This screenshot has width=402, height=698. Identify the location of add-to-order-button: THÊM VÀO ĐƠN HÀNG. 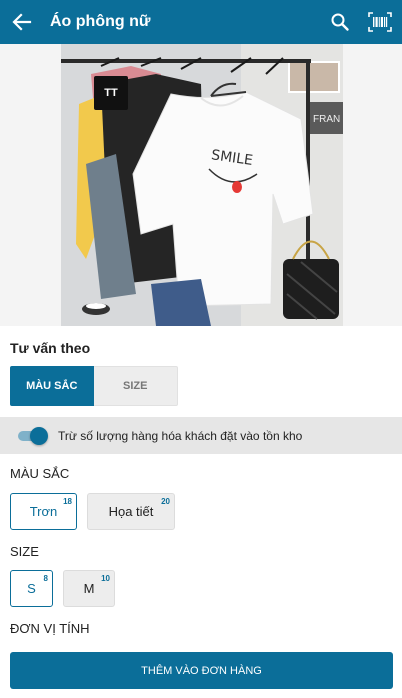
(201, 670).